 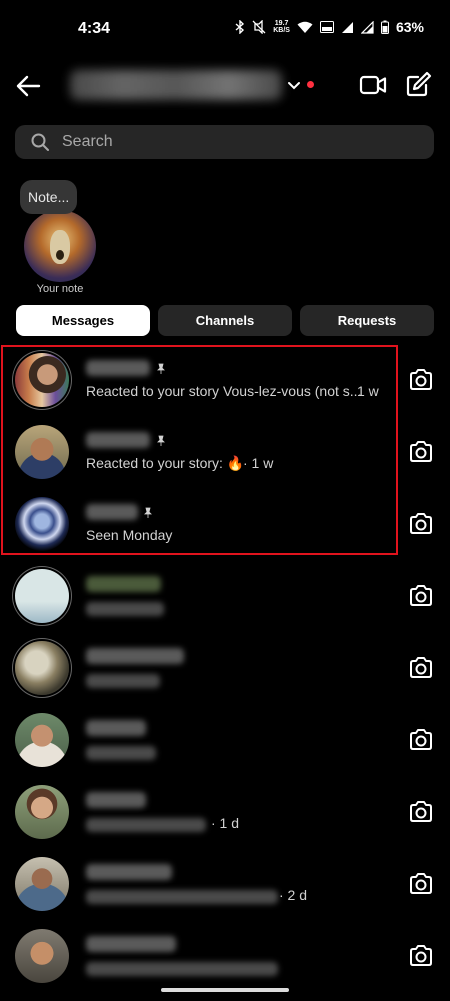 I want to click on vibrate-off-icon, so click(x=259, y=27).